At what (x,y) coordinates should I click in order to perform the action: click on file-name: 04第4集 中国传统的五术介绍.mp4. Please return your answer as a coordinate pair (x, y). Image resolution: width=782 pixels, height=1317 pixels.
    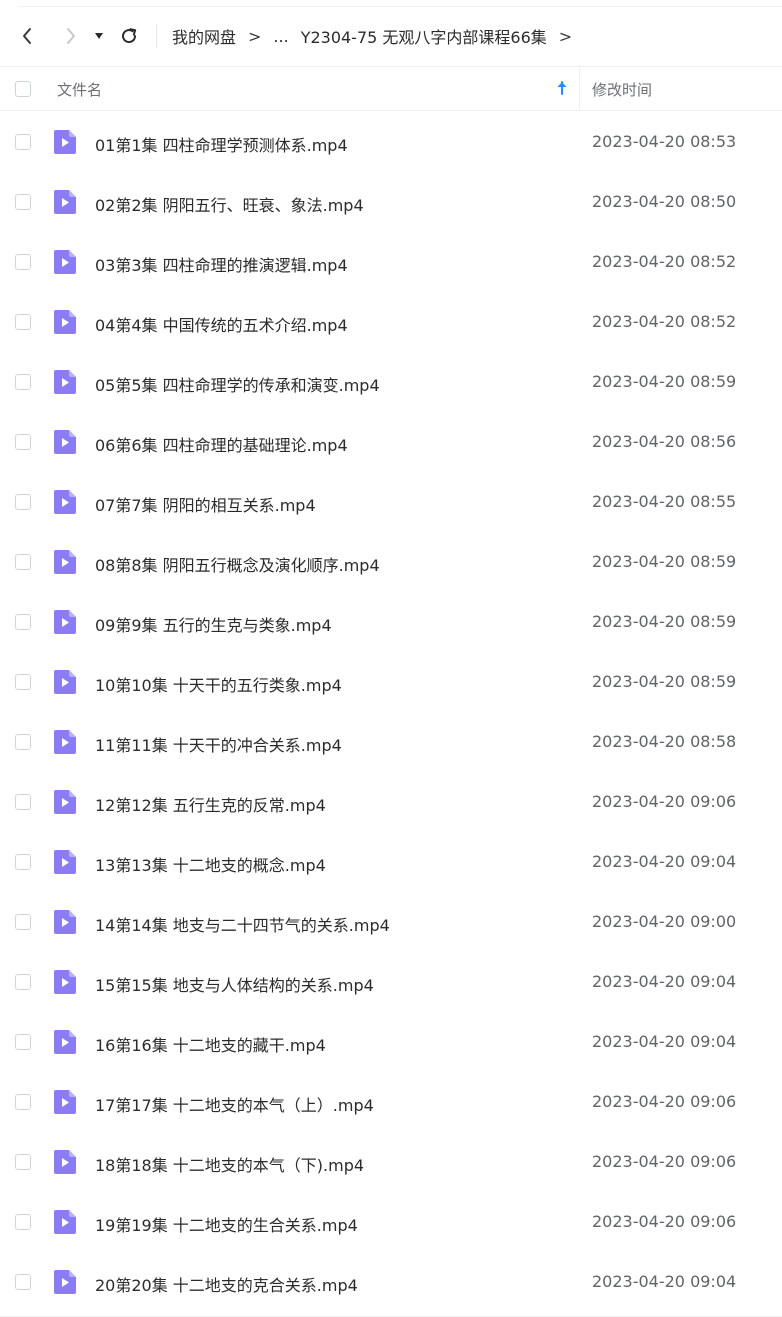
    Looking at the image, I should click on (221, 324).